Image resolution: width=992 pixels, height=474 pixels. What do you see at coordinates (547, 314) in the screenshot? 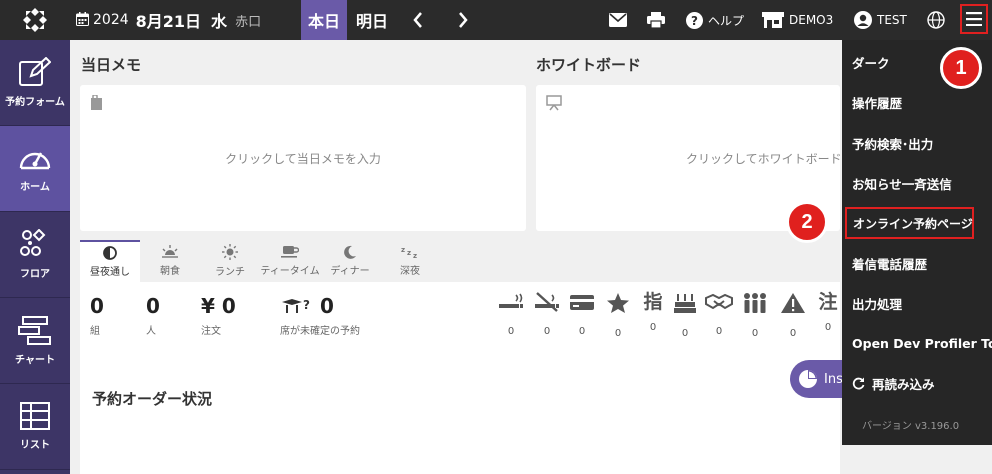
I see `mini-stat-no-smoking: 0` at bounding box center [547, 314].